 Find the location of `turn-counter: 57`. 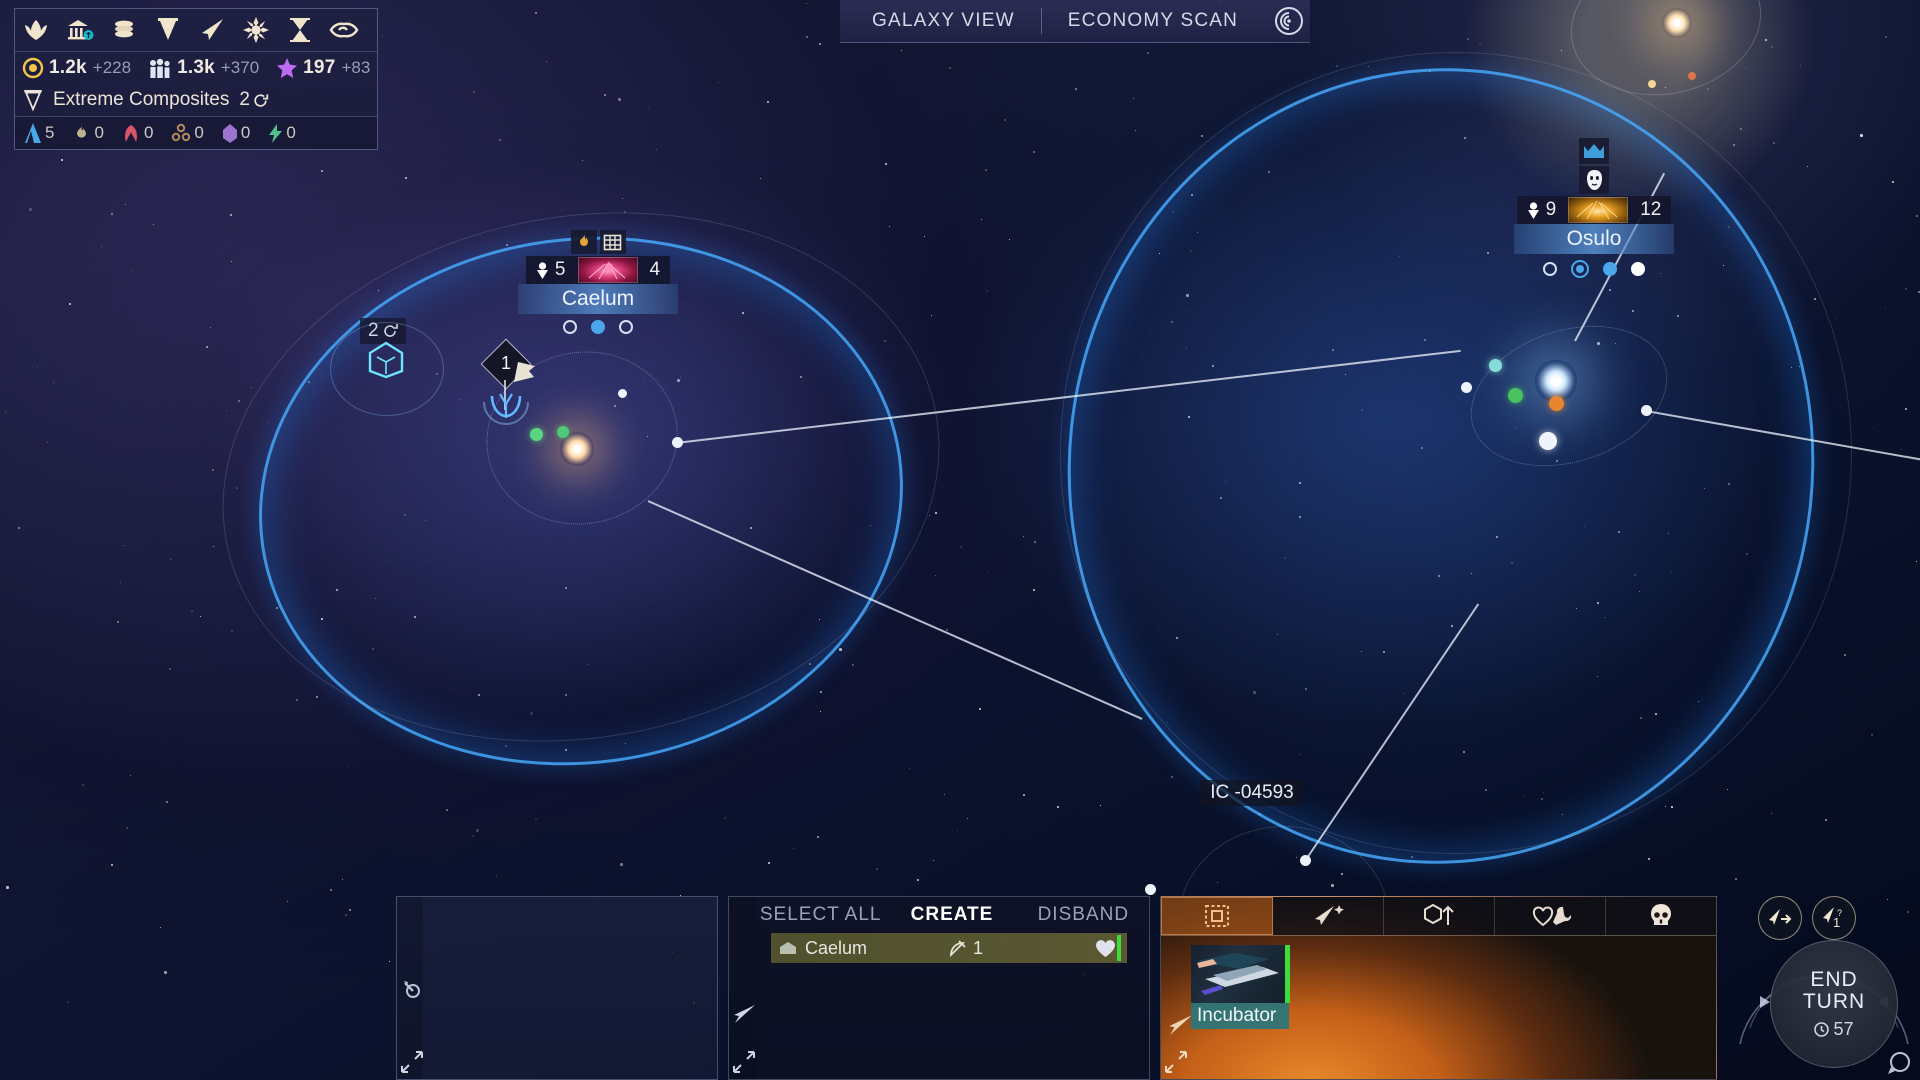

turn-counter: 57 is located at coordinates (1834, 1029).